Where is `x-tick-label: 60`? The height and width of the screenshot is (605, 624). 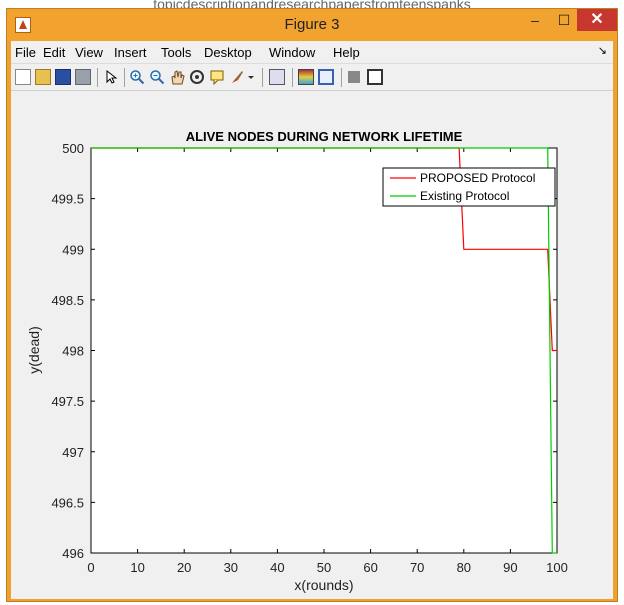
x-tick-label: 60 is located at coordinates (370, 567).